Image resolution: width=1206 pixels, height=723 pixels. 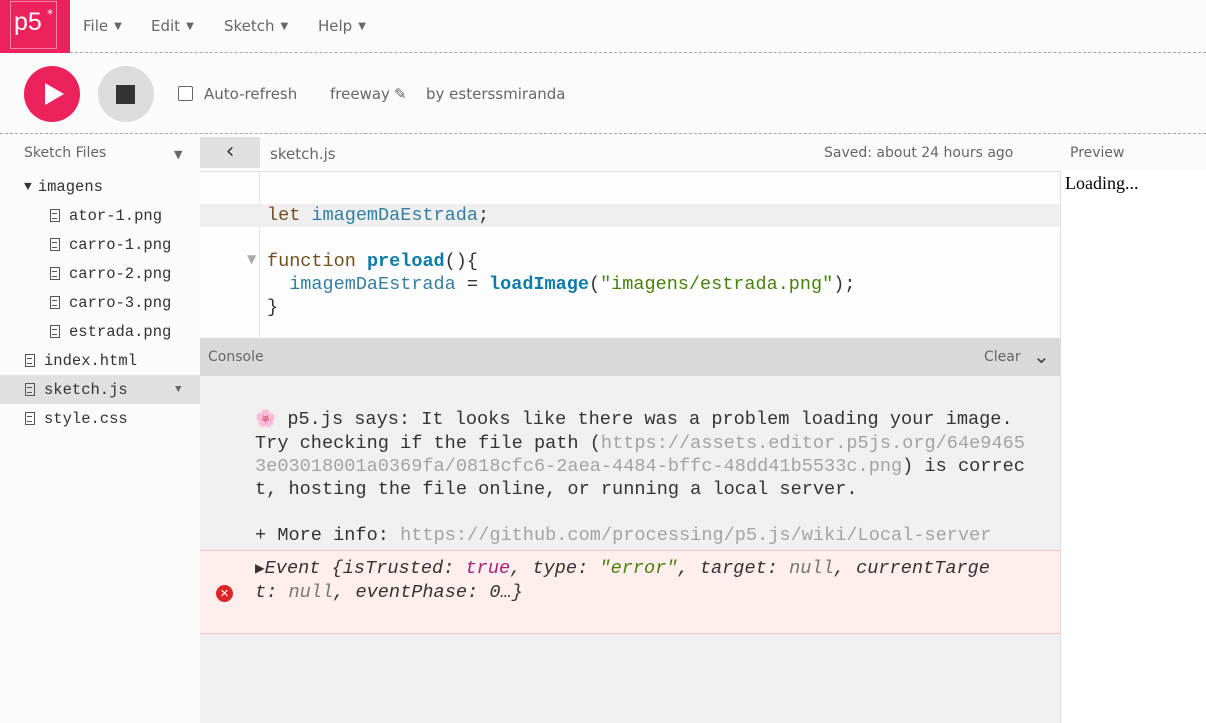 What do you see at coordinates (328, 535) in the screenshot?
I see `more-info-label: + More info:` at bounding box center [328, 535].